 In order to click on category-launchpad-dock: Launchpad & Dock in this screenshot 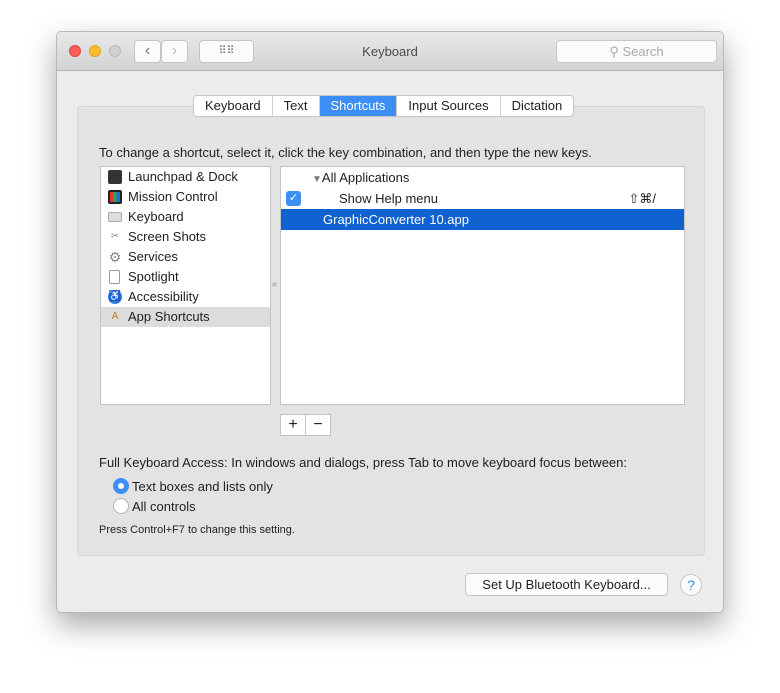, I will do `click(185, 177)`.